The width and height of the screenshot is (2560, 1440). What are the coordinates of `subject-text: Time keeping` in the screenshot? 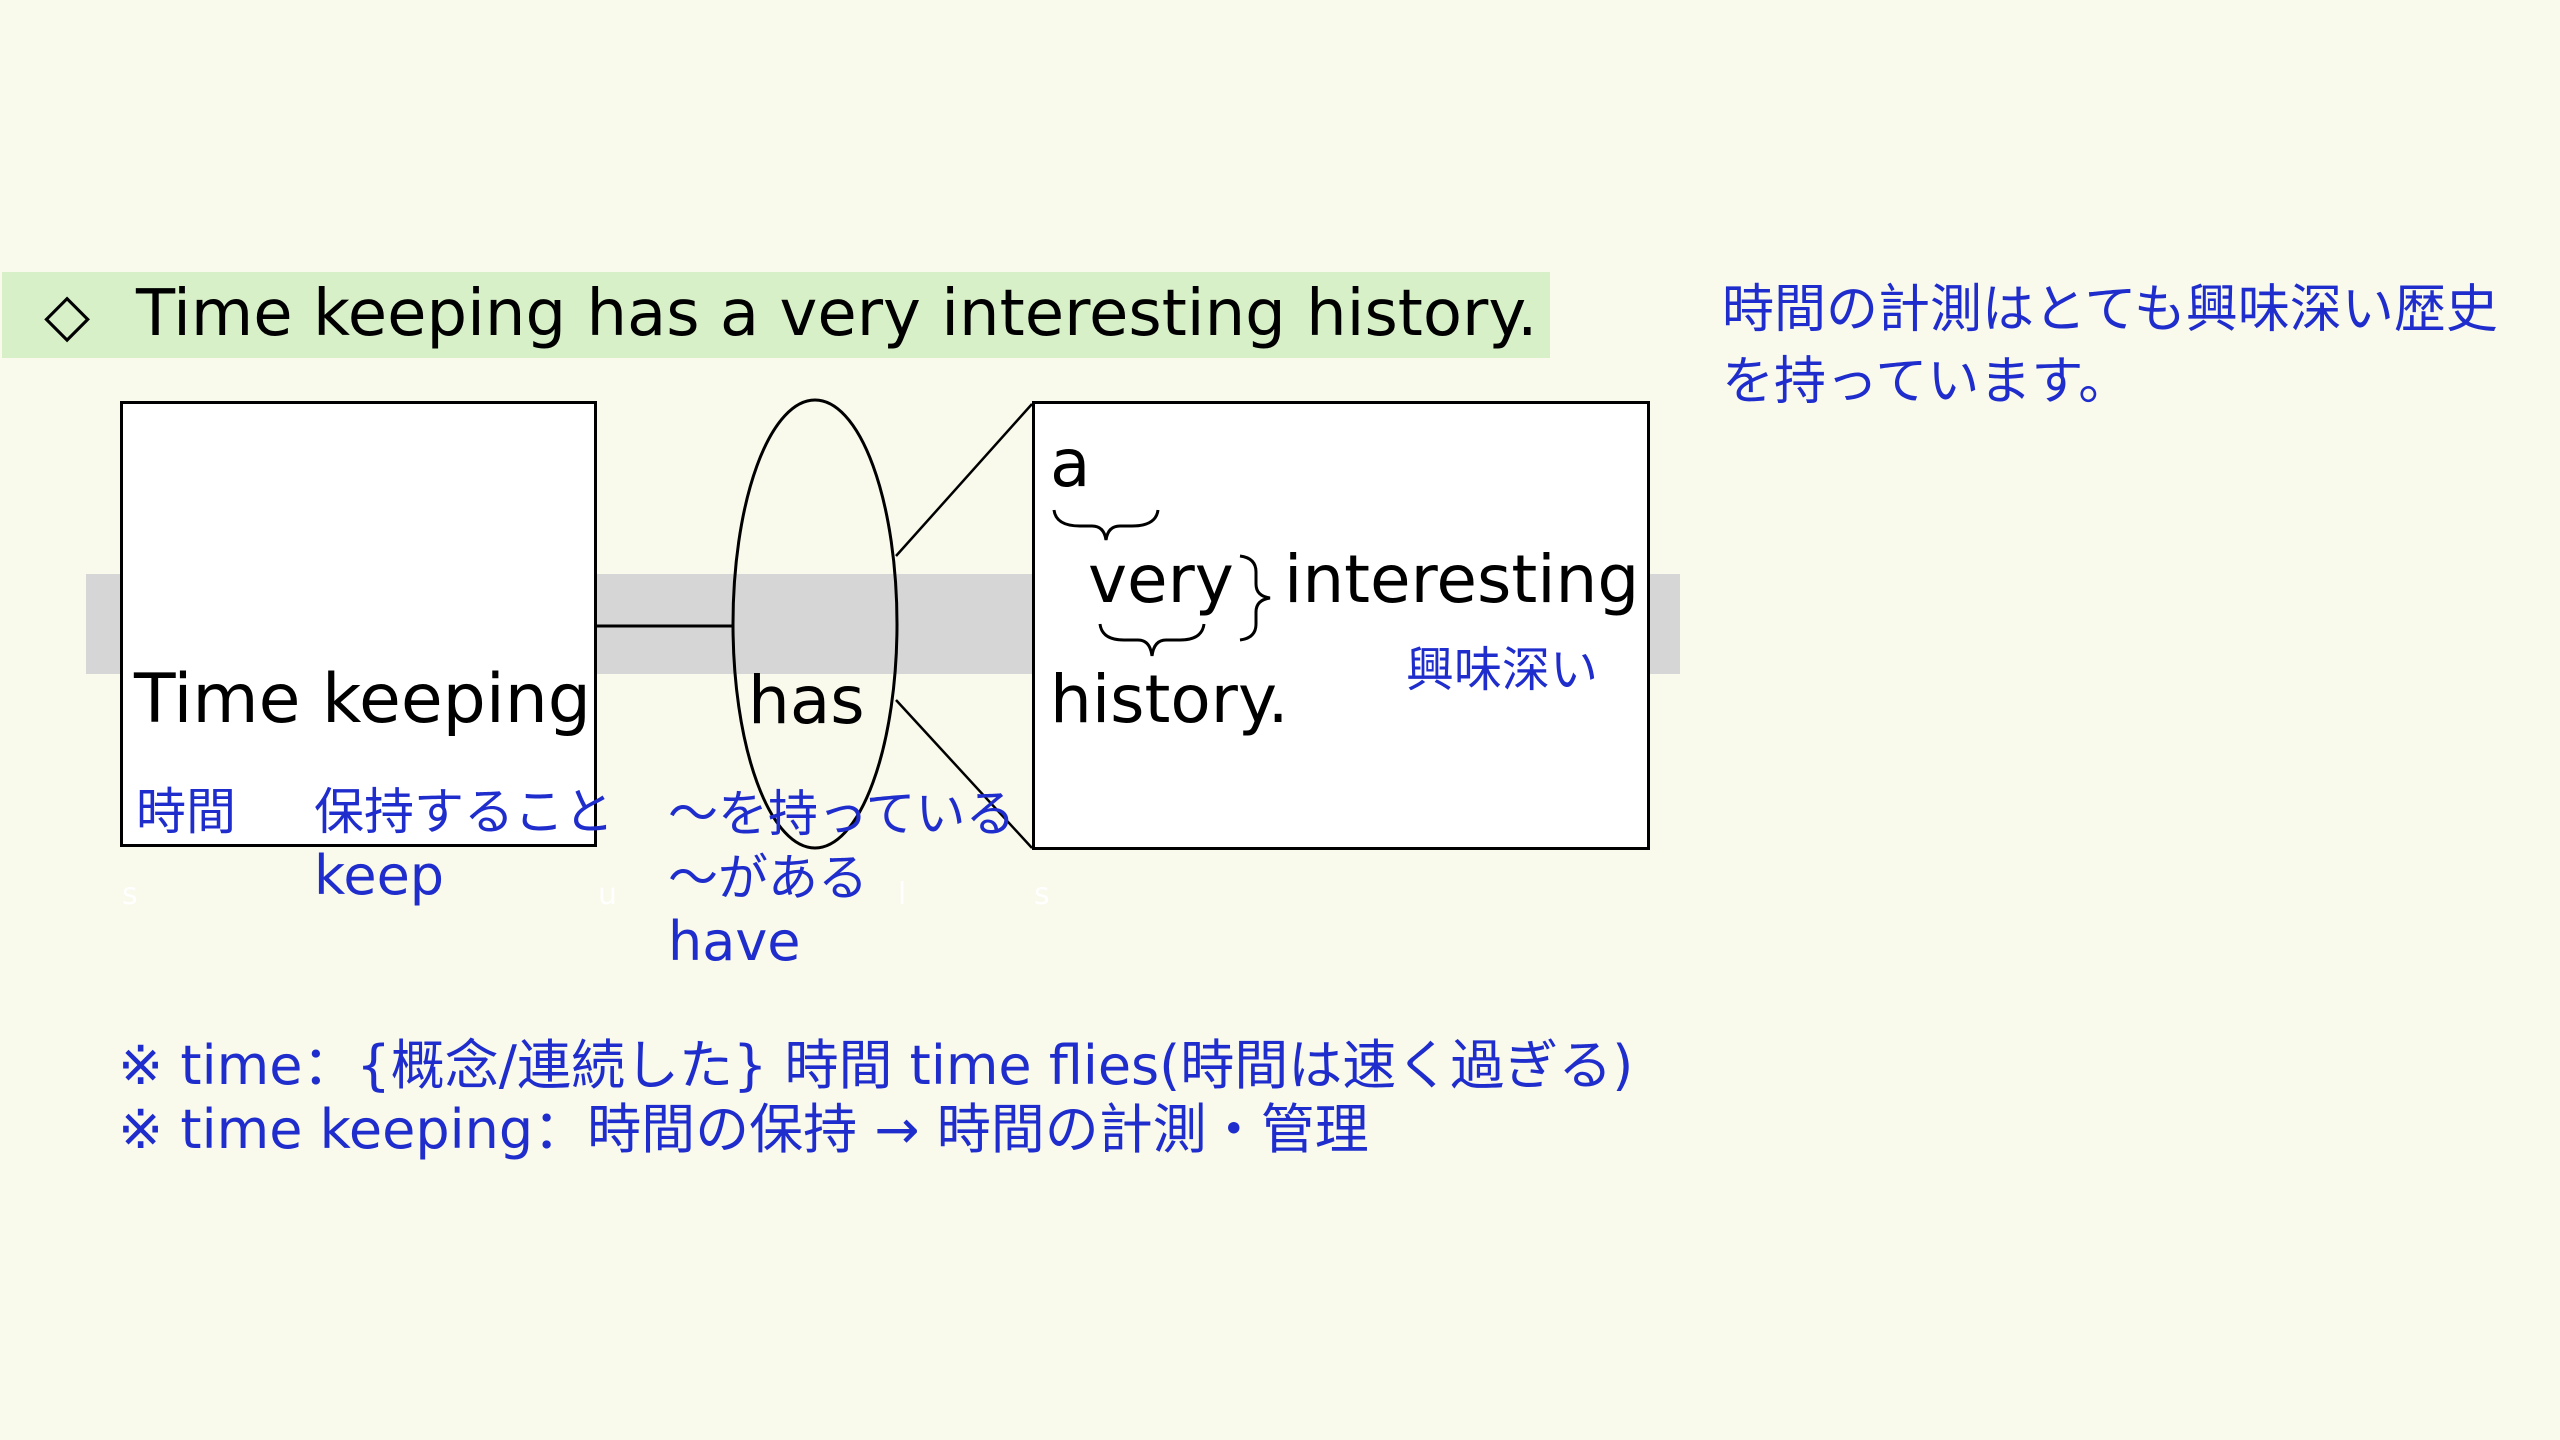 It's located at (362, 699).